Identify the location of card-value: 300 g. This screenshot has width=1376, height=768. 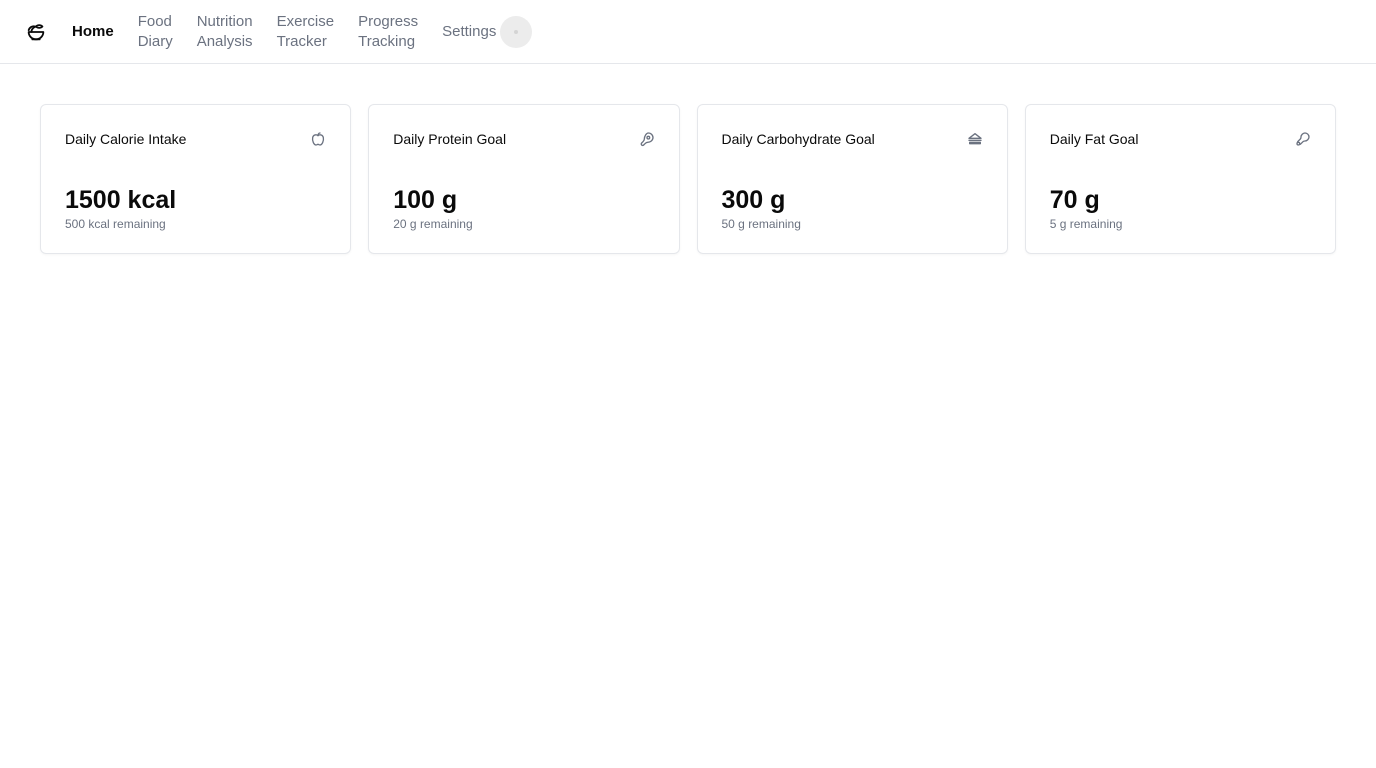
(753, 200).